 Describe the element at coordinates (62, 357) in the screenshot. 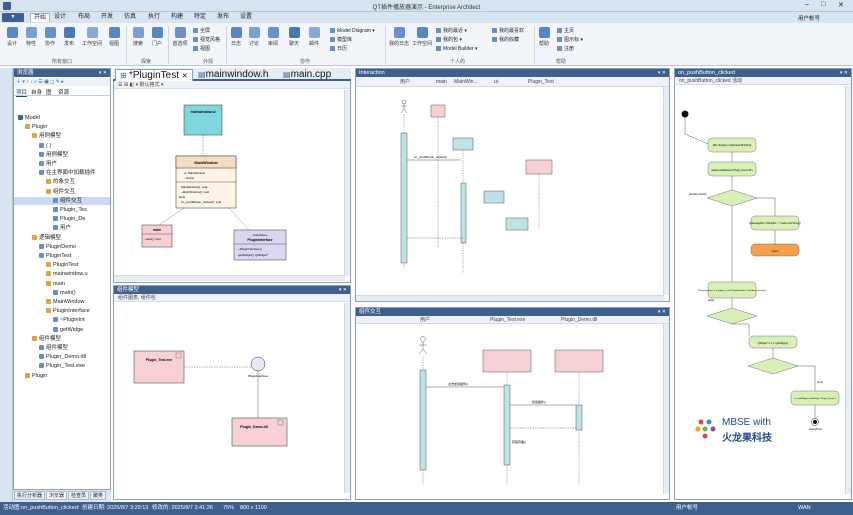

I see `tree-item: Plugin_Demo.dll` at that location.